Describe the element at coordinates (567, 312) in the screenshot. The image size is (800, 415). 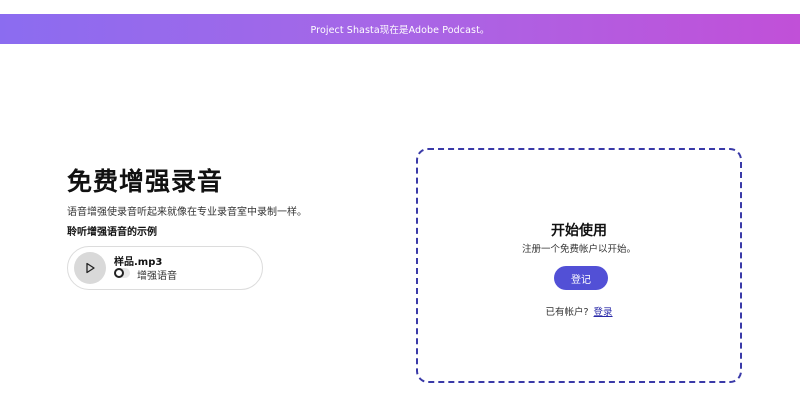
I see `login-prompt: 已有帐户?` at that location.